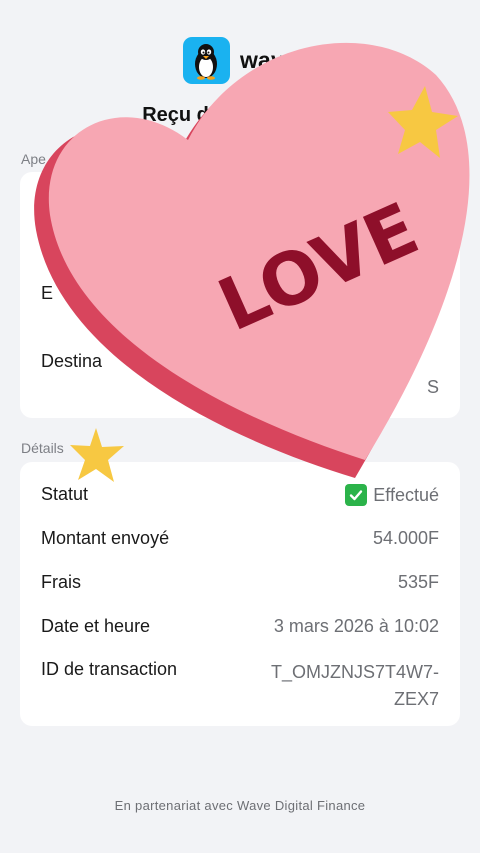 The image size is (480, 853). What do you see at coordinates (240, 495) in the screenshot?
I see `statut-row: Statut Effectué` at bounding box center [240, 495].